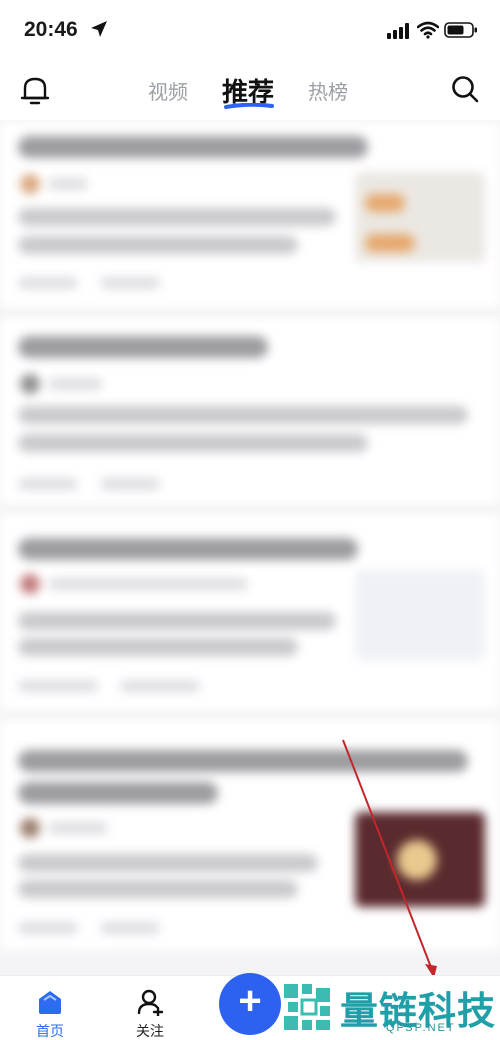 This screenshot has width=500, height=1040. I want to click on active-tab-indicator, so click(249, 106).